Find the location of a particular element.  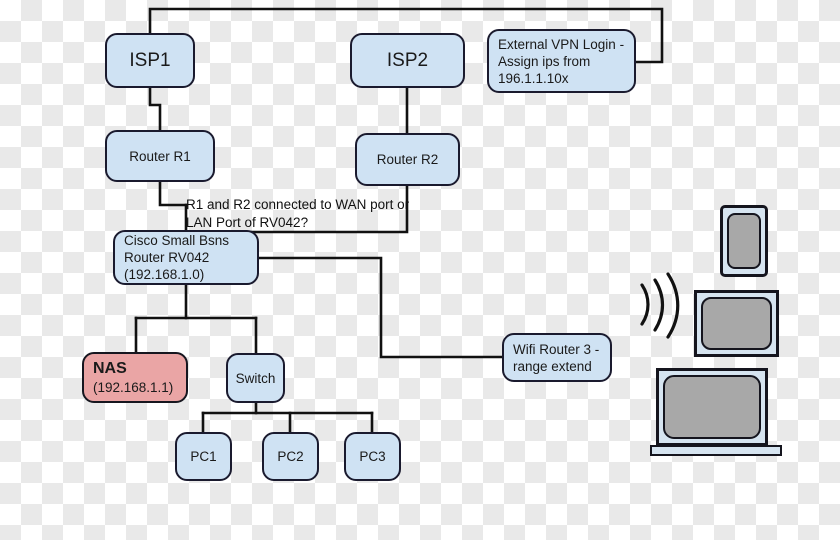

laptop-screen is located at coordinates (712, 407).